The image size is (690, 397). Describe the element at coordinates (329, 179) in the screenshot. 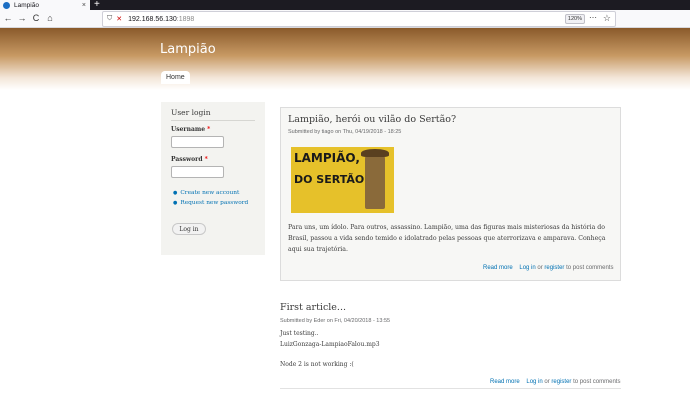

I see `image-caption-bottom: DO SERTÃO` at that location.